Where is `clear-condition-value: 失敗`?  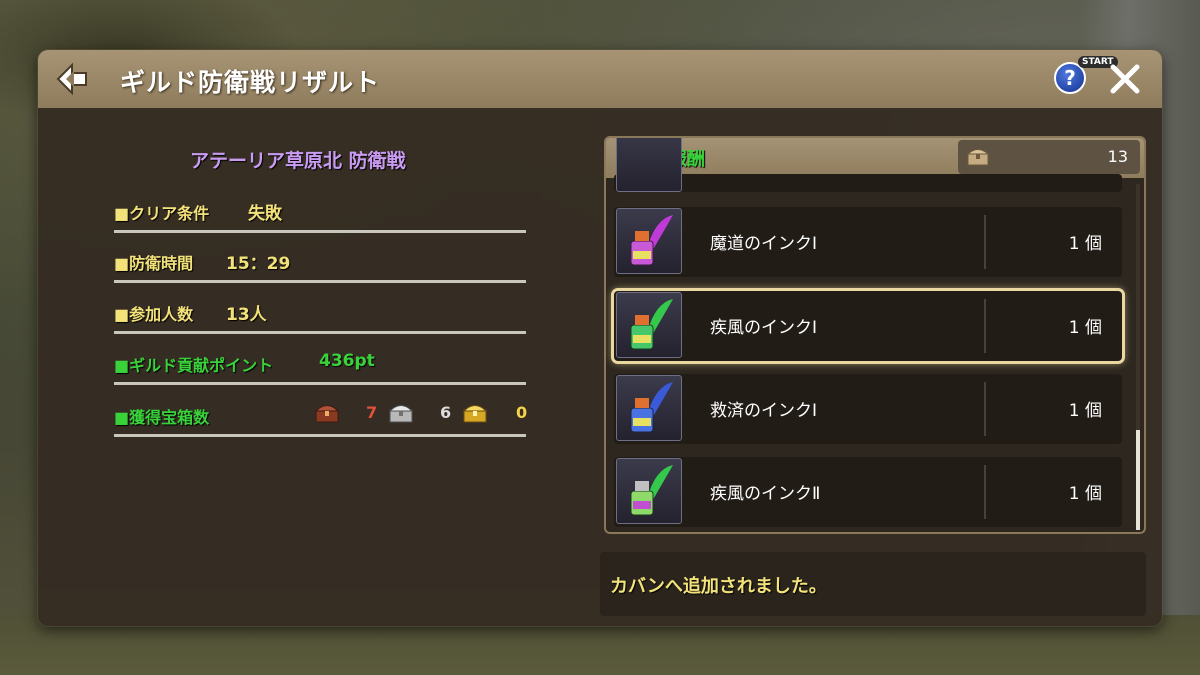 clear-condition-value: 失敗 is located at coordinates (265, 214).